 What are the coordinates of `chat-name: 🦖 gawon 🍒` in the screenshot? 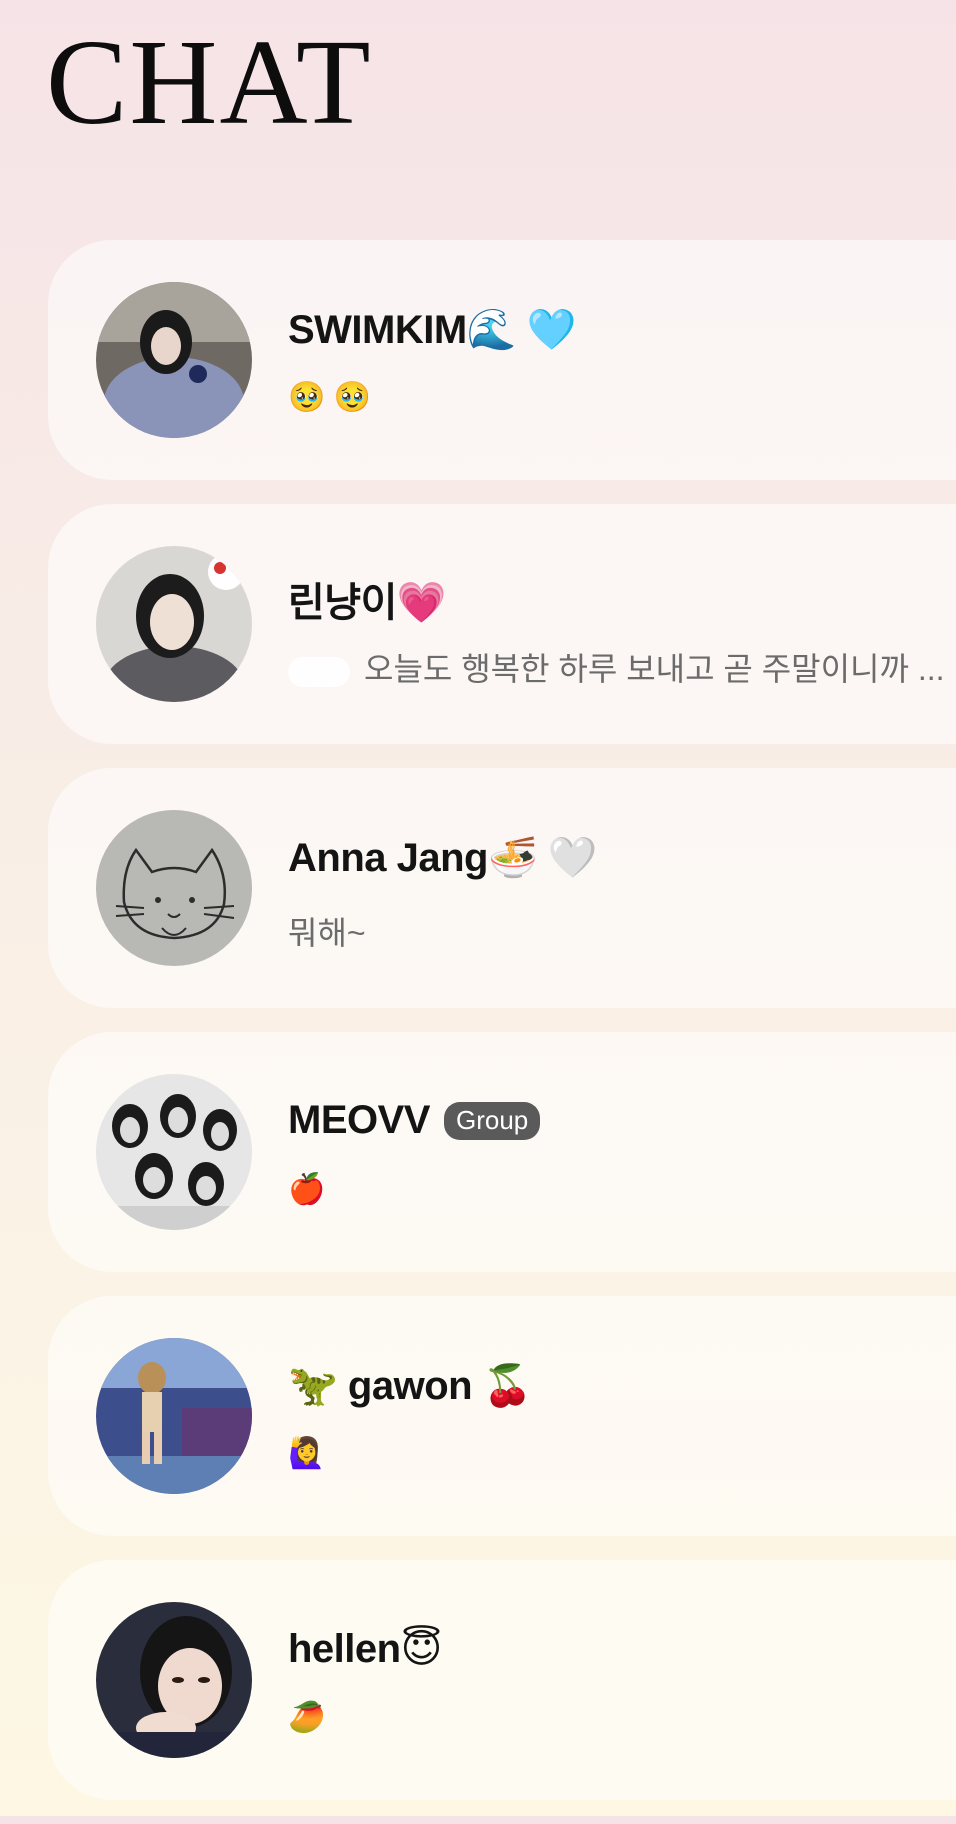 It's located at (410, 1386).